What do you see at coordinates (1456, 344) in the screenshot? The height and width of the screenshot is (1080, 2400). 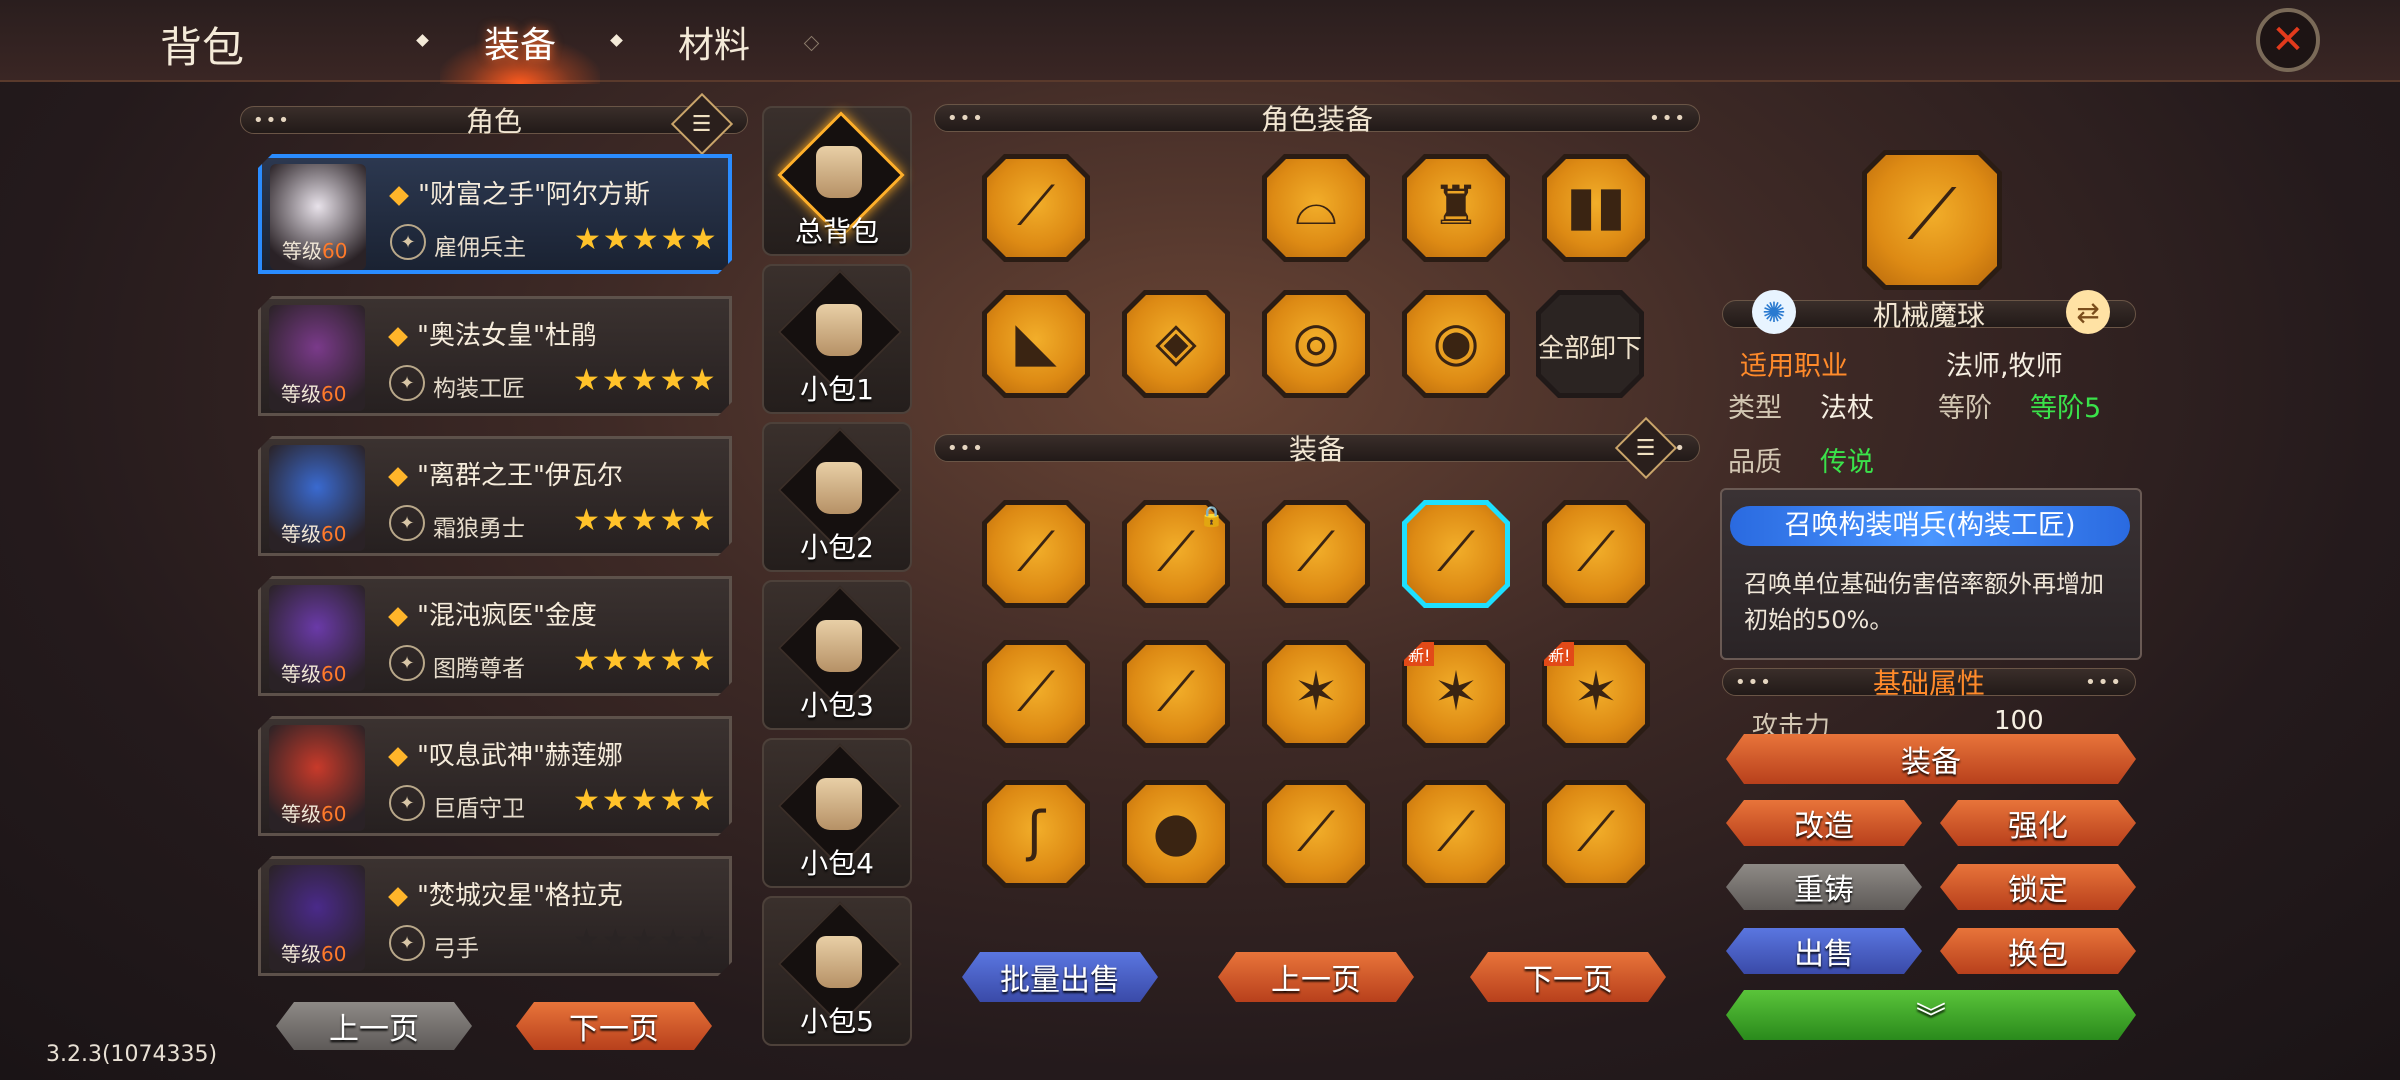 I see `item-slot: ◉` at bounding box center [1456, 344].